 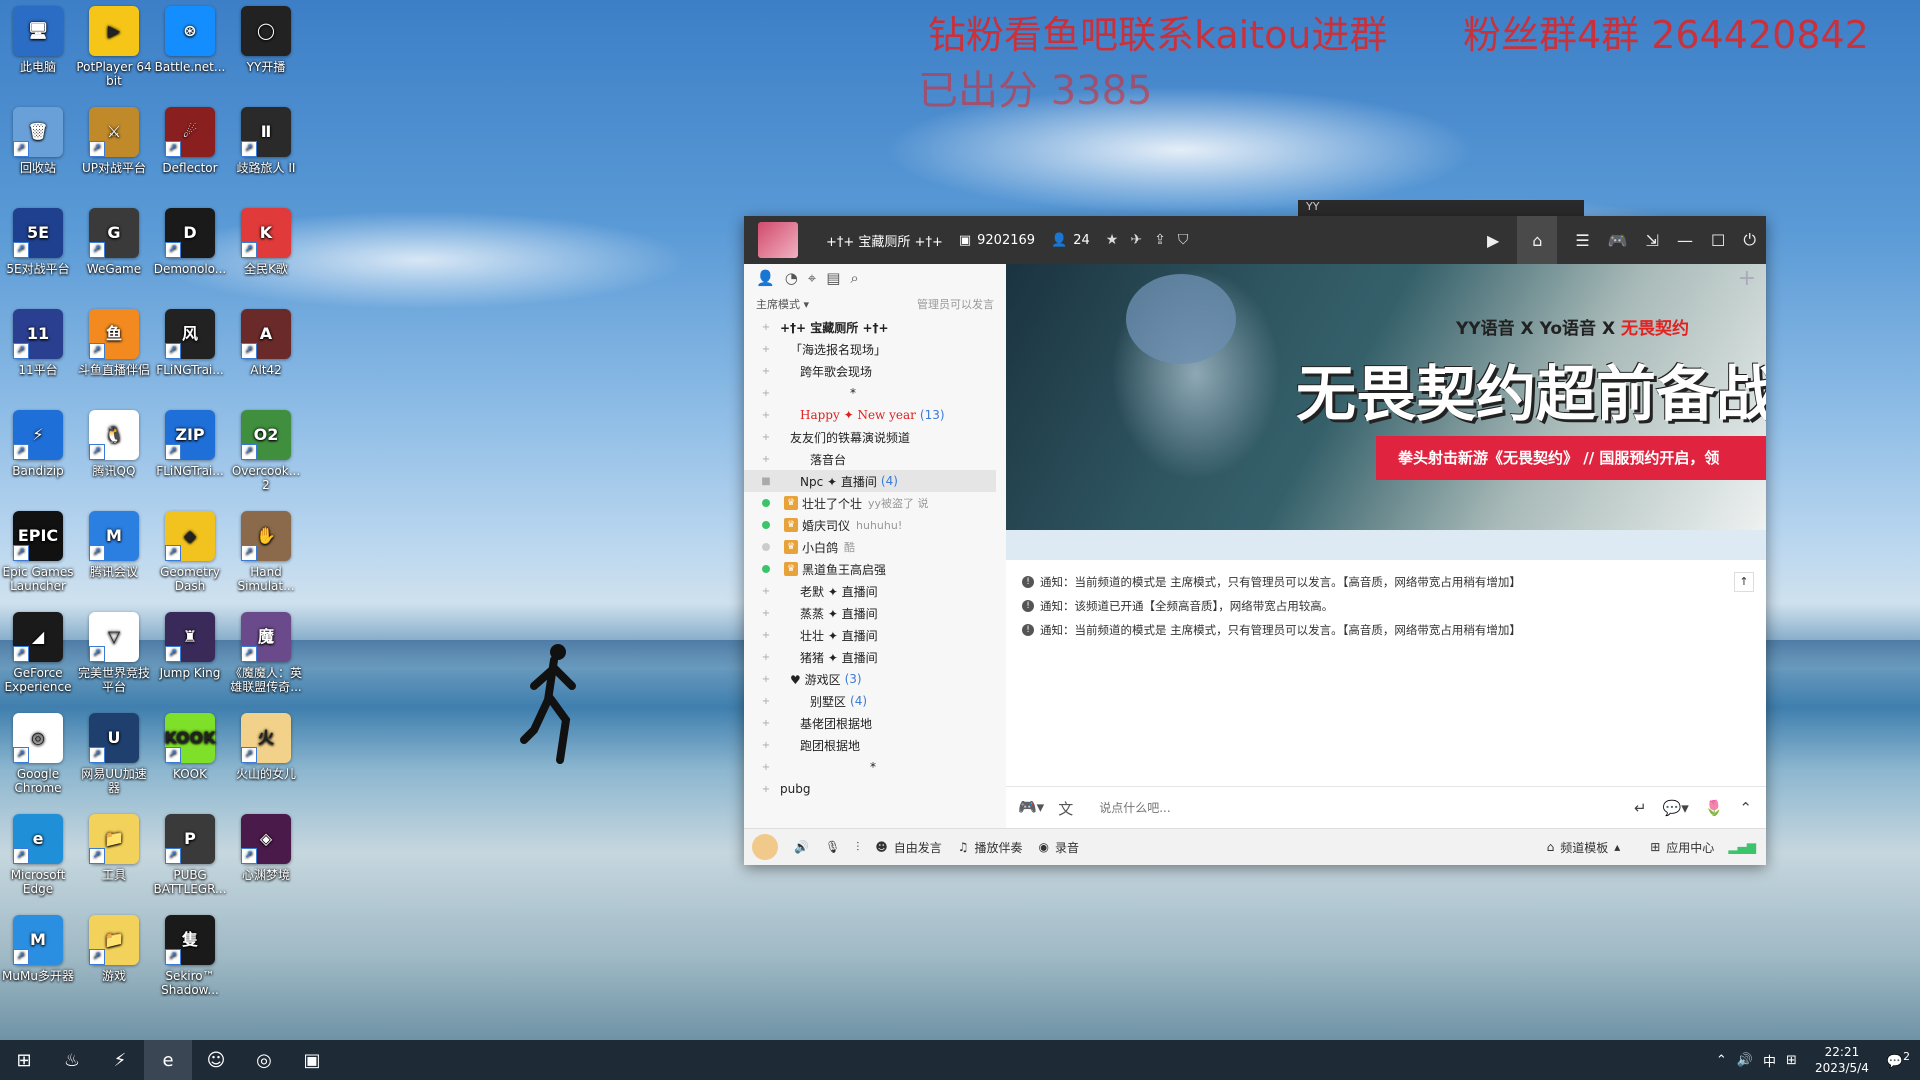 What do you see at coordinates (870, 503) in the screenshot?
I see `channel-user: ♛ 壮壮了个壮 yy被盗了 说` at bounding box center [870, 503].